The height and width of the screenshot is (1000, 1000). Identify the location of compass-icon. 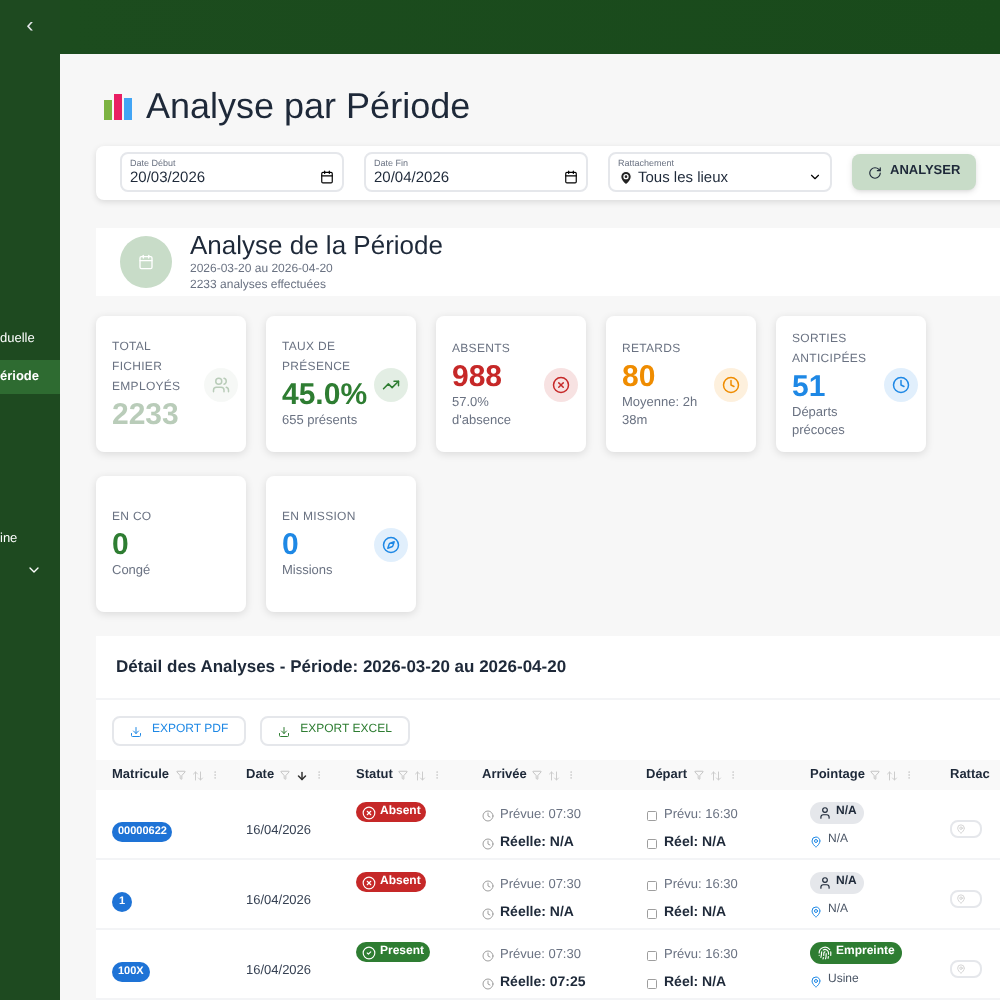
(391, 544).